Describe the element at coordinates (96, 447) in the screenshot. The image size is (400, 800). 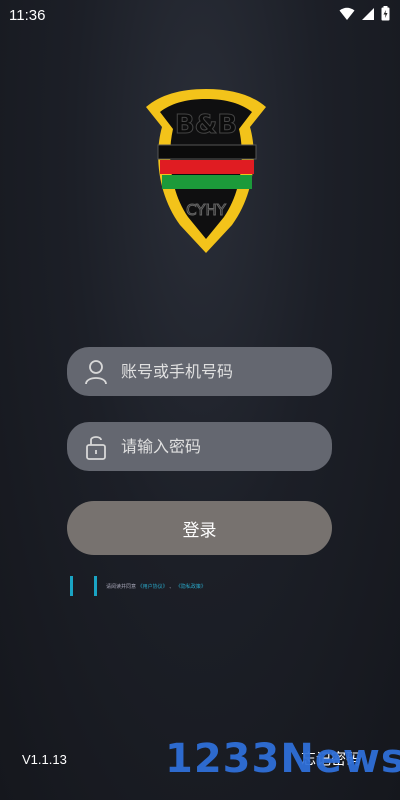
I see `lock-icon` at that location.